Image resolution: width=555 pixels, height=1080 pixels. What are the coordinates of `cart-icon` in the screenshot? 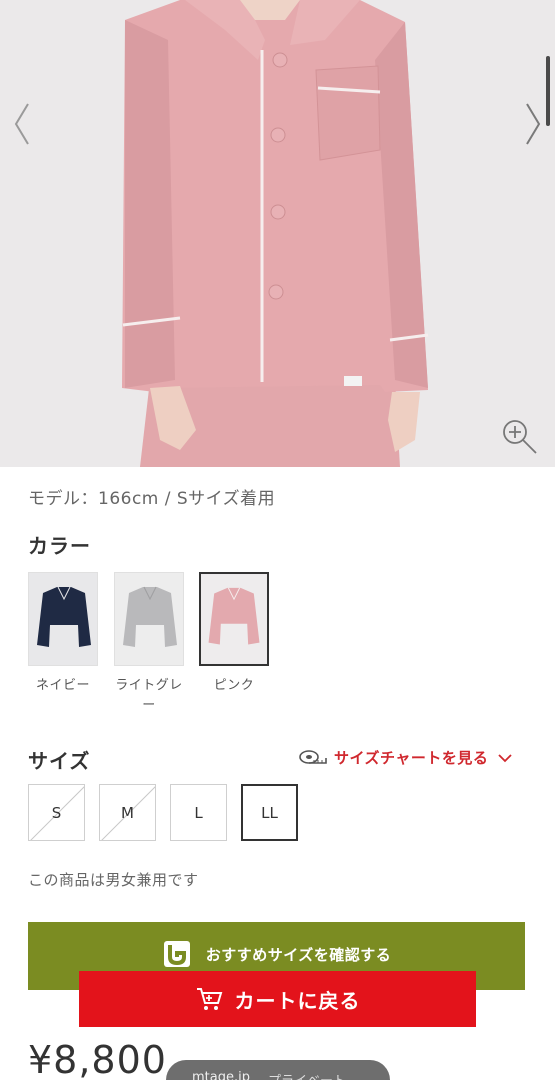 It's located at (209, 999).